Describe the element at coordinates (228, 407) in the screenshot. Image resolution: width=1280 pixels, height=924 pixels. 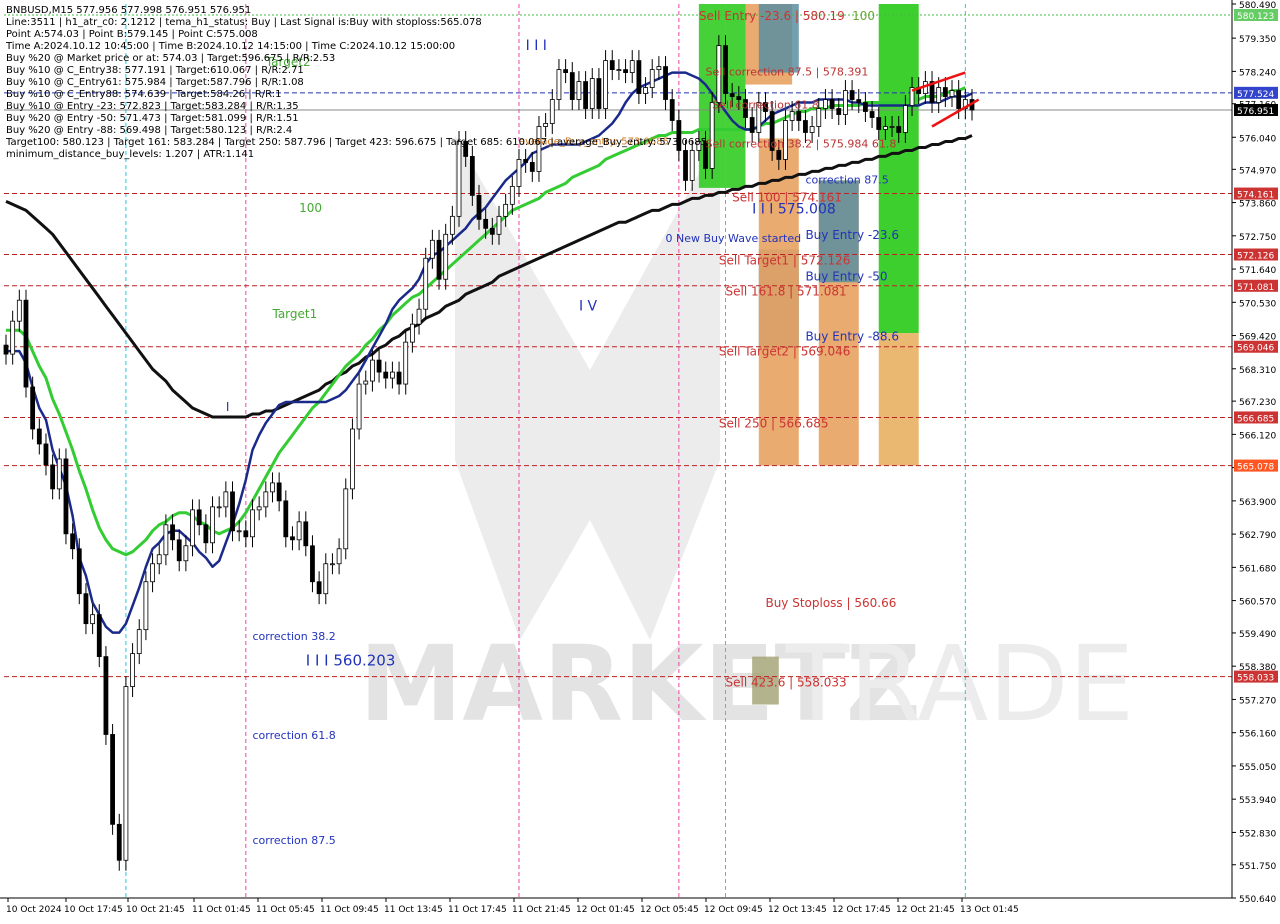
I see `chart-annotation: I` at that location.